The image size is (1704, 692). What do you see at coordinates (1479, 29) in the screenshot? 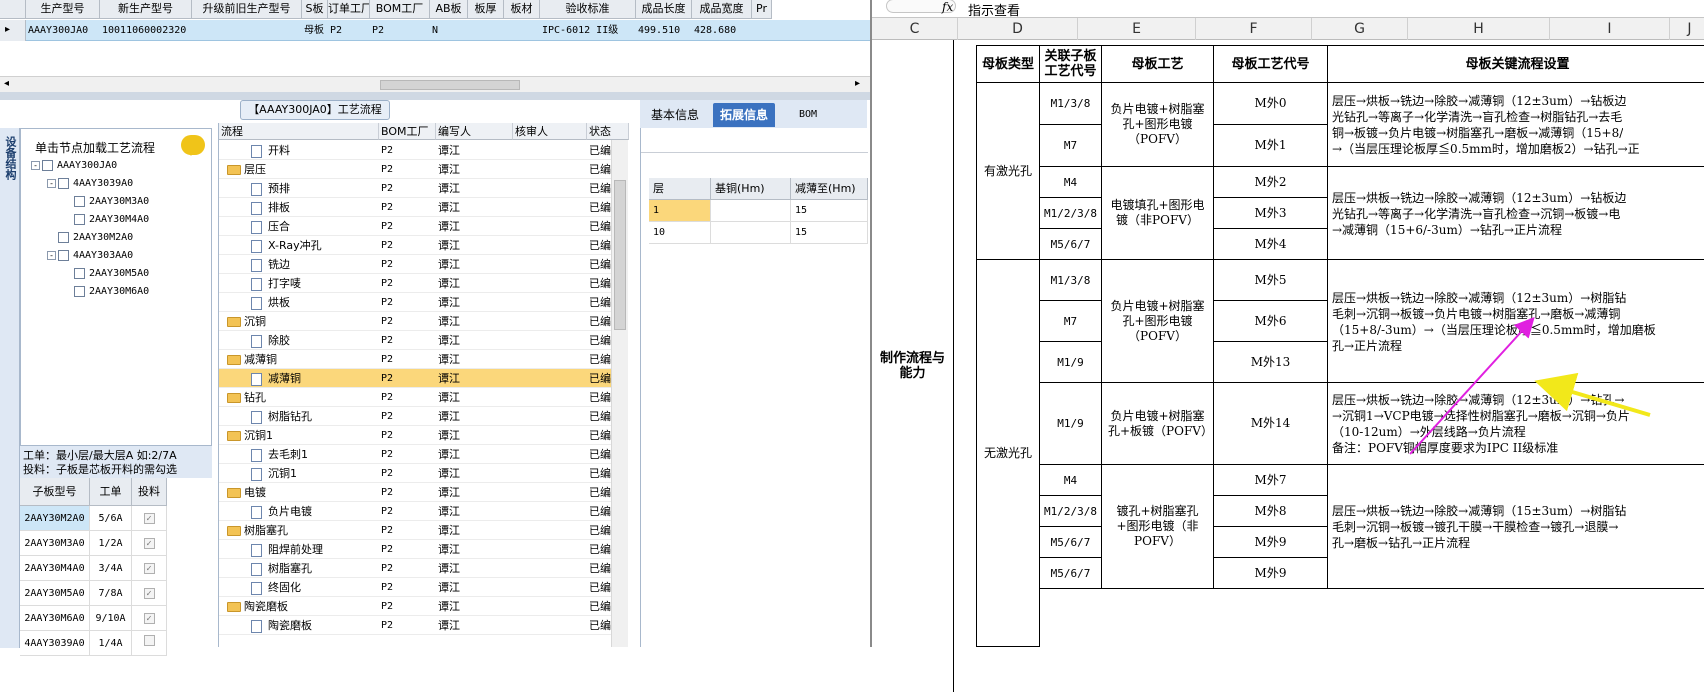
I see `column-header-H: H` at bounding box center [1479, 29].